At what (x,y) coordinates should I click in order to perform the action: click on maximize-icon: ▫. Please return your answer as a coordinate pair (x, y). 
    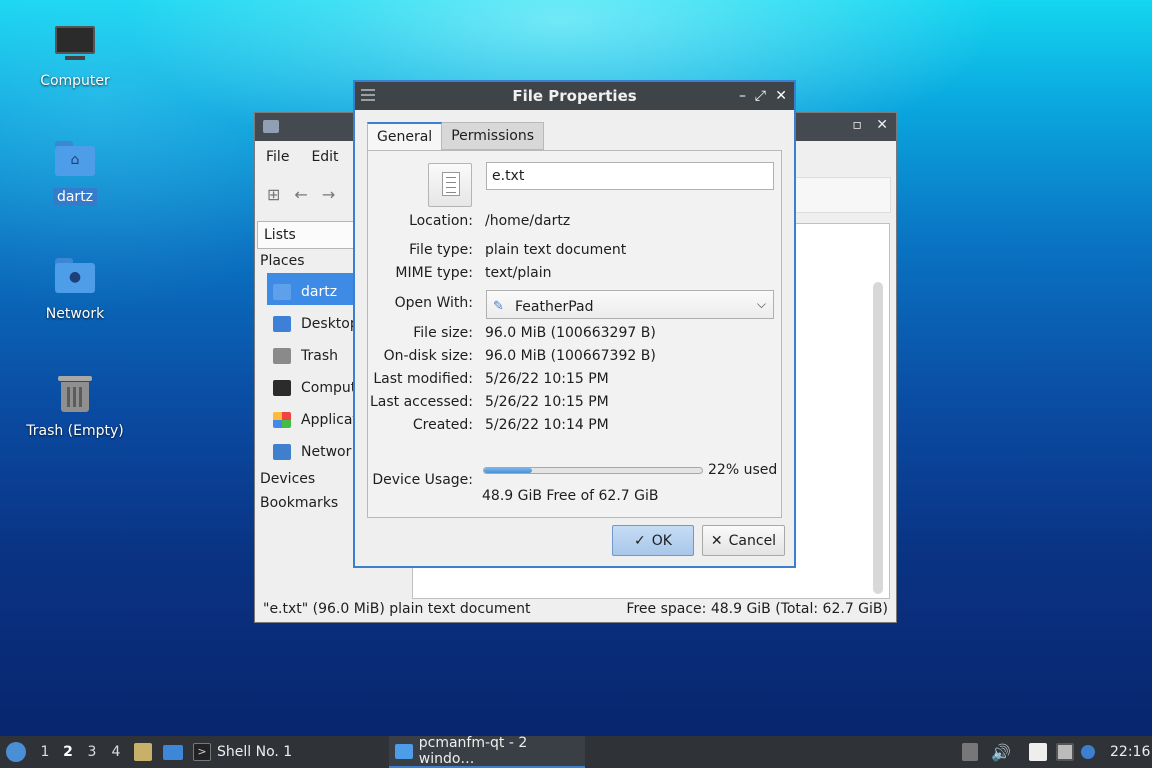
    Looking at the image, I should click on (857, 125).